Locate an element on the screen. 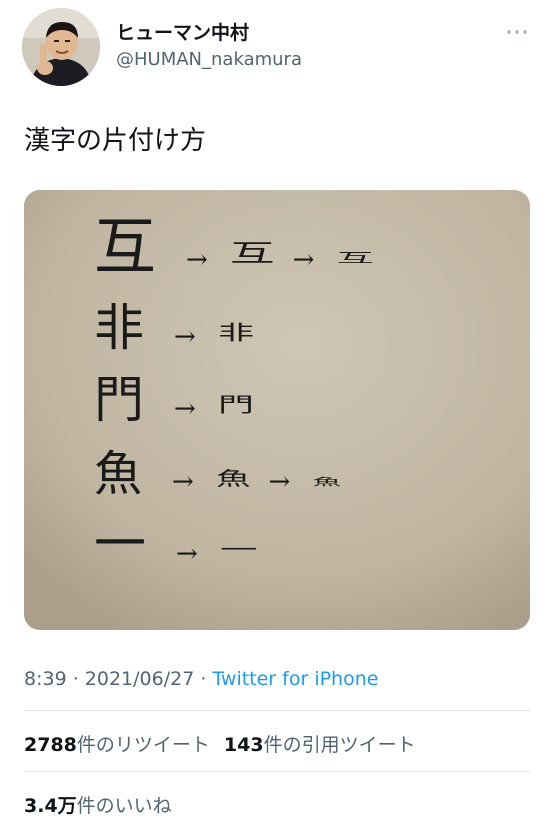 Image resolution: width=554 pixels, height=822 pixels. quotes-label: 件の引用ツイート is located at coordinates (339, 745).